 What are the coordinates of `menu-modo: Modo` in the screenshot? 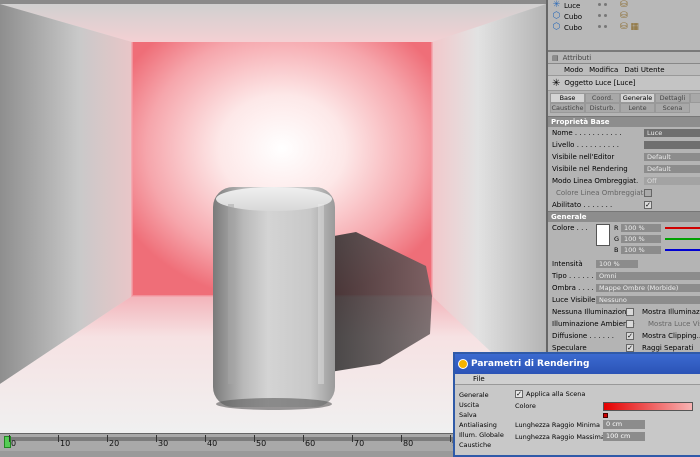 It's located at (573, 70).